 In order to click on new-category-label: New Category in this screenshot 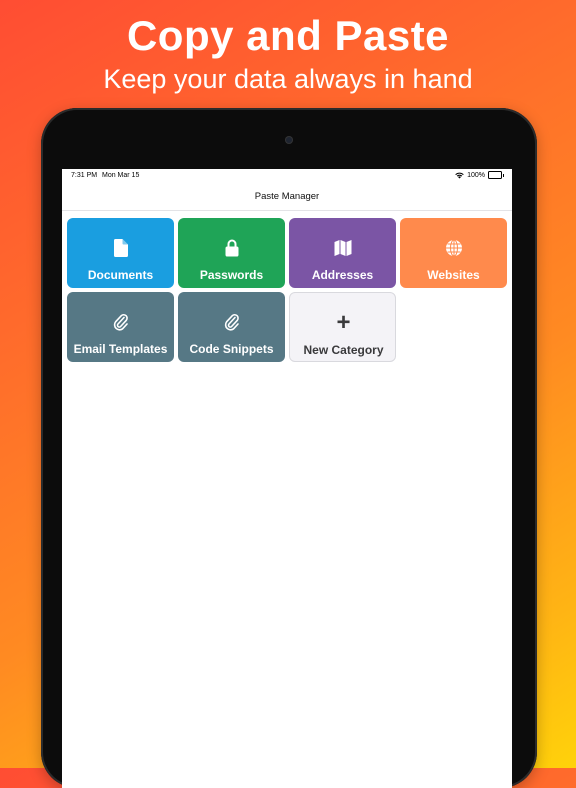, I will do `click(343, 350)`.